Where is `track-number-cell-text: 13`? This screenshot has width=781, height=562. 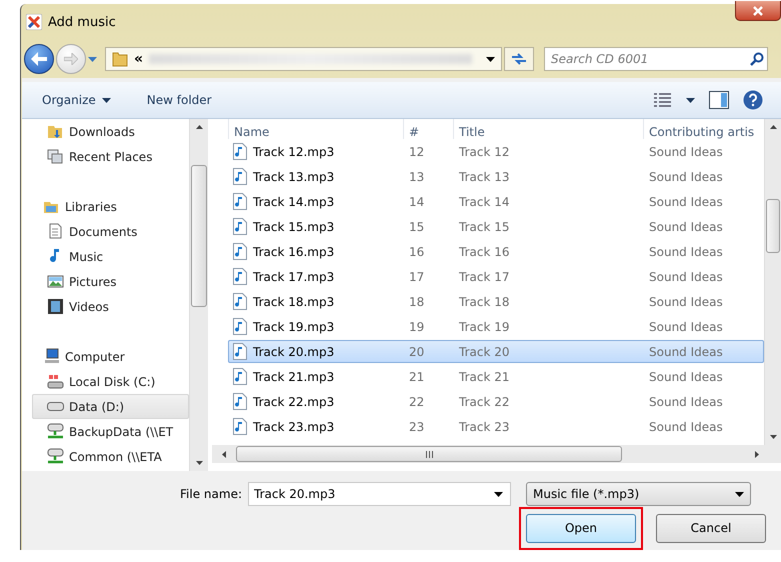
track-number-cell-text: 13 is located at coordinates (417, 177).